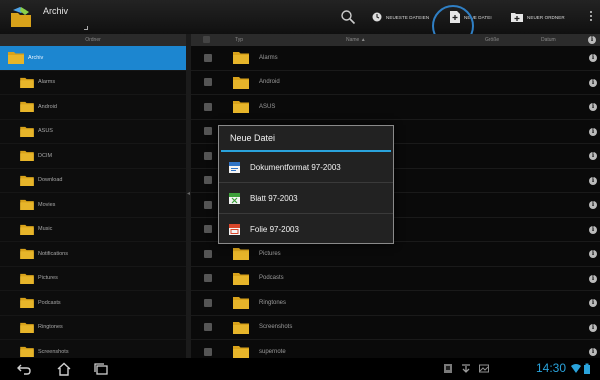 The height and width of the screenshot is (380, 600). Describe the element at coordinates (93, 279) in the screenshot. I see `folder-tree-item: Pictures` at that location.